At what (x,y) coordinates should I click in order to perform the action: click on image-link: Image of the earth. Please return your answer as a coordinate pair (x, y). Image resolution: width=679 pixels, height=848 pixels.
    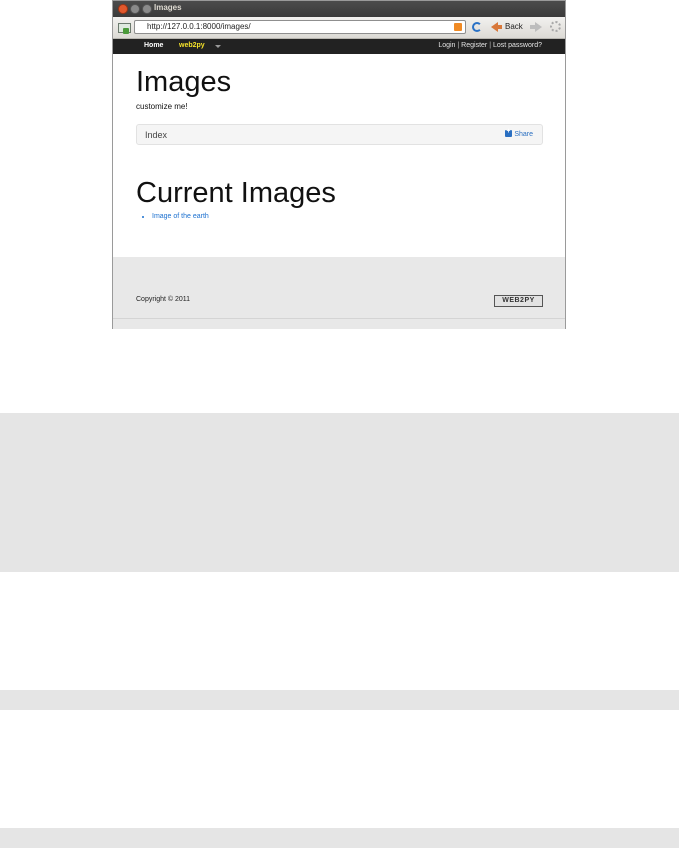
    Looking at the image, I should click on (180, 216).